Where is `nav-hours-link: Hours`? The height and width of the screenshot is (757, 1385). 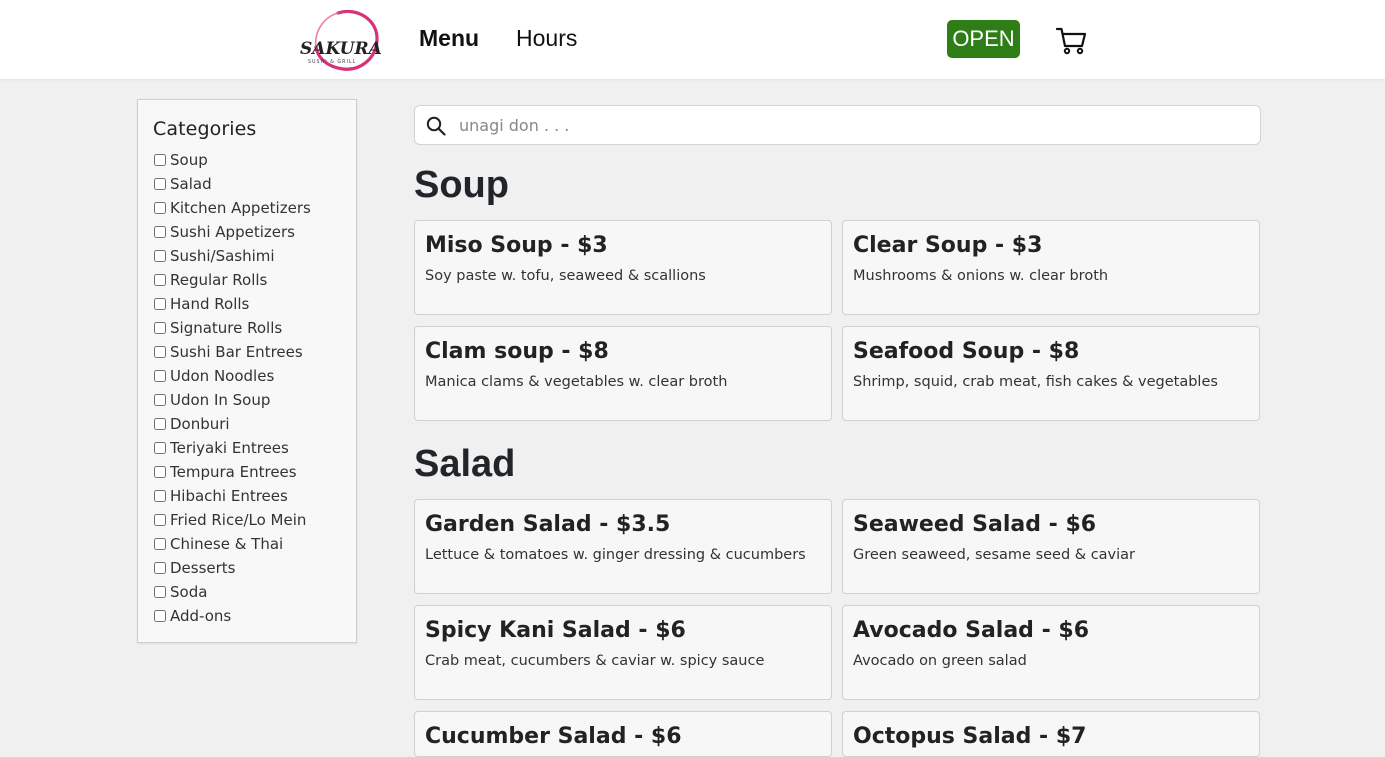
nav-hours-link: Hours is located at coordinates (546, 38).